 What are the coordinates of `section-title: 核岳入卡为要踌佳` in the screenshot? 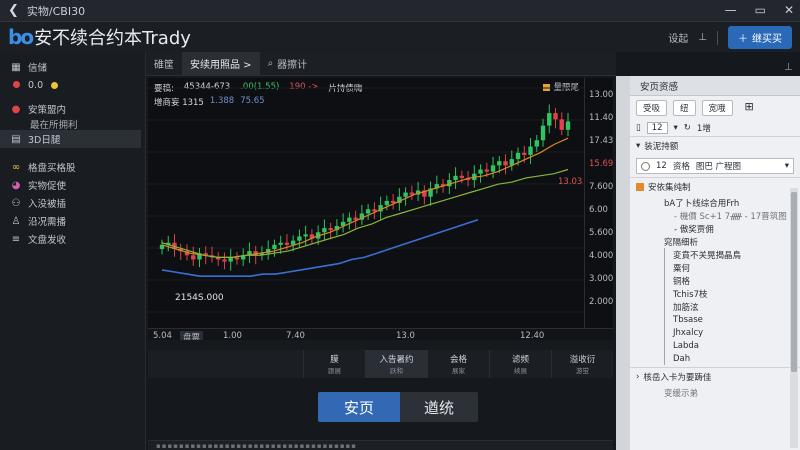 It's located at (677, 378).